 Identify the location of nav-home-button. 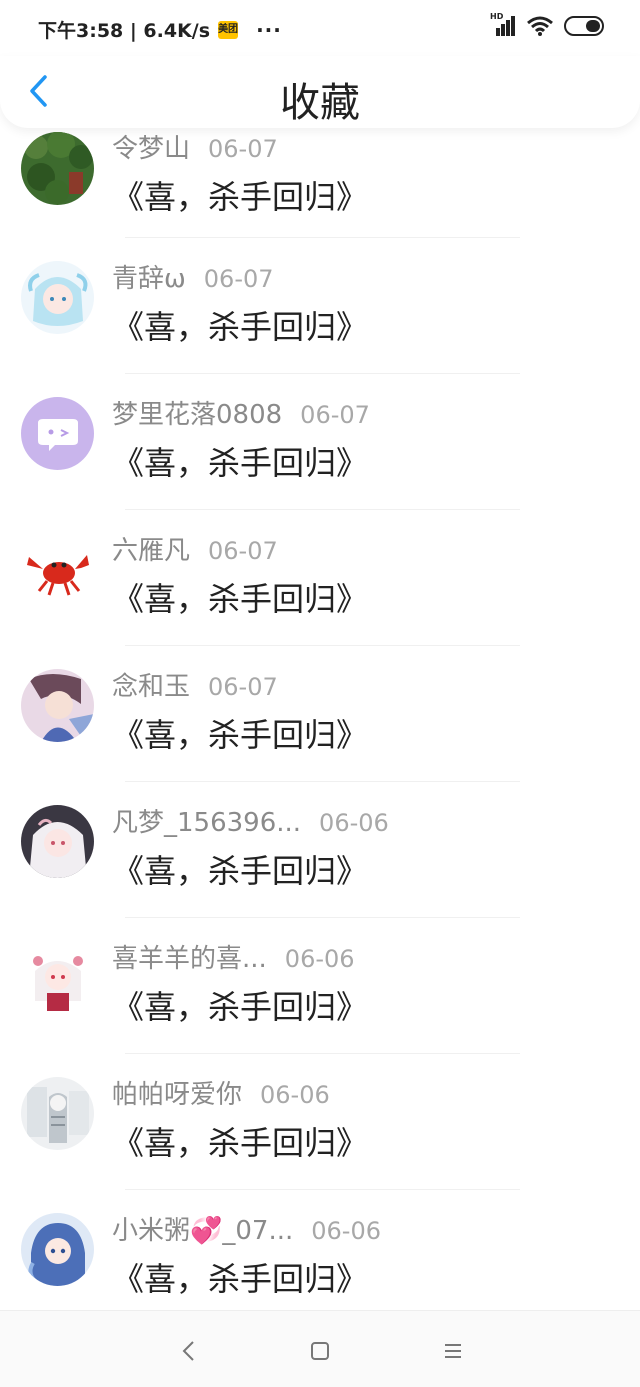
(320, 1351).